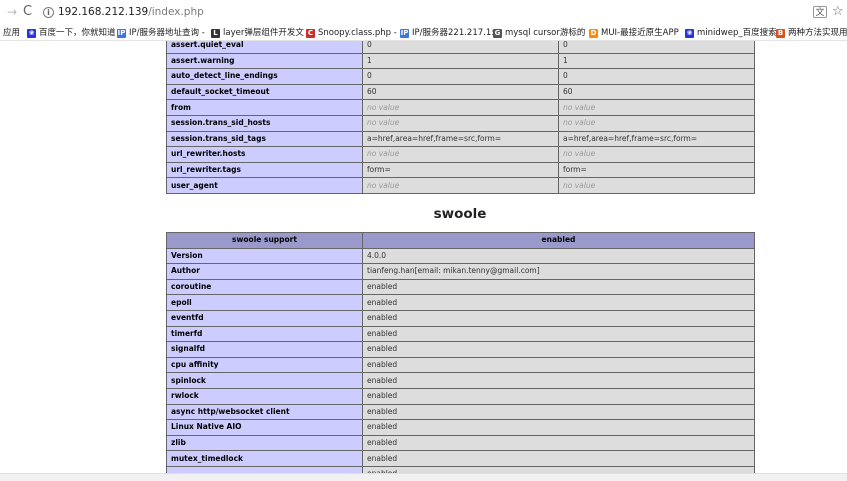 The height and width of the screenshot is (481, 847). What do you see at coordinates (264, 318) in the screenshot?
I see `feature-name: eventfd` at bounding box center [264, 318].